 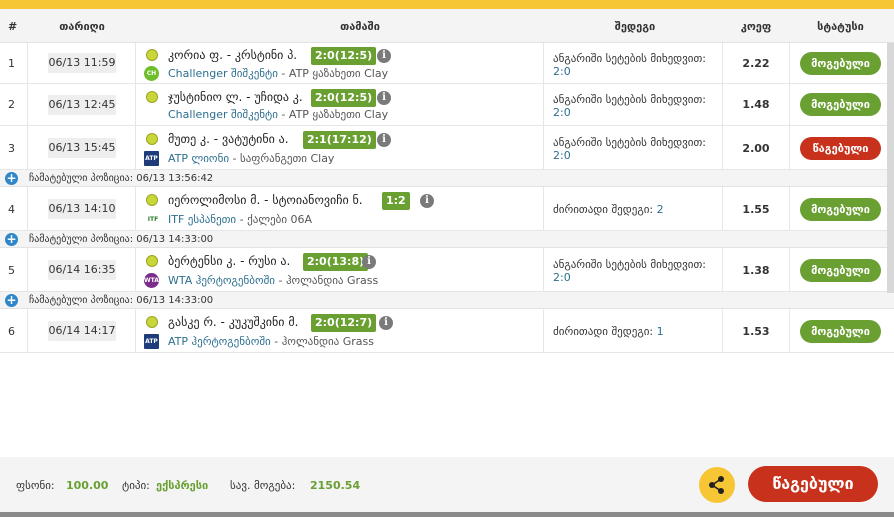 What do you see at coordinates (339, 140) in the screenshot?
I see `match-score: 2:1(17:12)` at bounding box center [339, 140].